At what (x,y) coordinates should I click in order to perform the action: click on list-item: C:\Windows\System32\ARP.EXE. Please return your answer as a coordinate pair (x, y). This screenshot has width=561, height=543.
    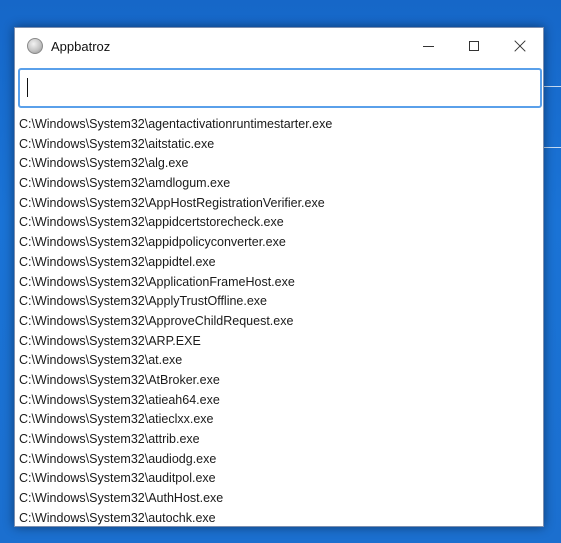
    Looking at the image, I should click on (278, 342).